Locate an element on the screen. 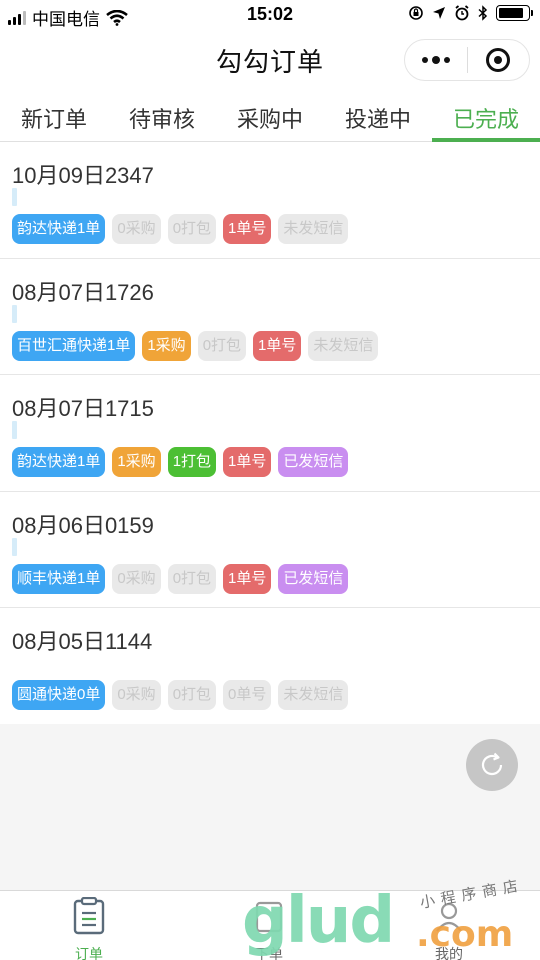 The image size is (540, 960). mini-program-capsule is located at coordinates (467, 60).